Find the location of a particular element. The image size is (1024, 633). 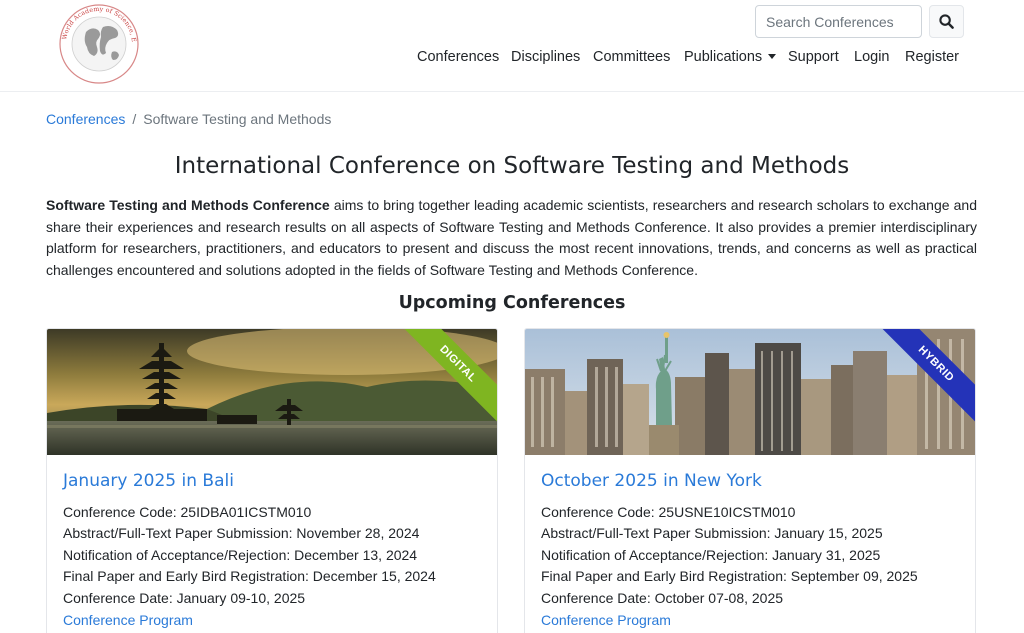

card-title-new-york: October 2025 in New York is located at coordinates (651, 481).